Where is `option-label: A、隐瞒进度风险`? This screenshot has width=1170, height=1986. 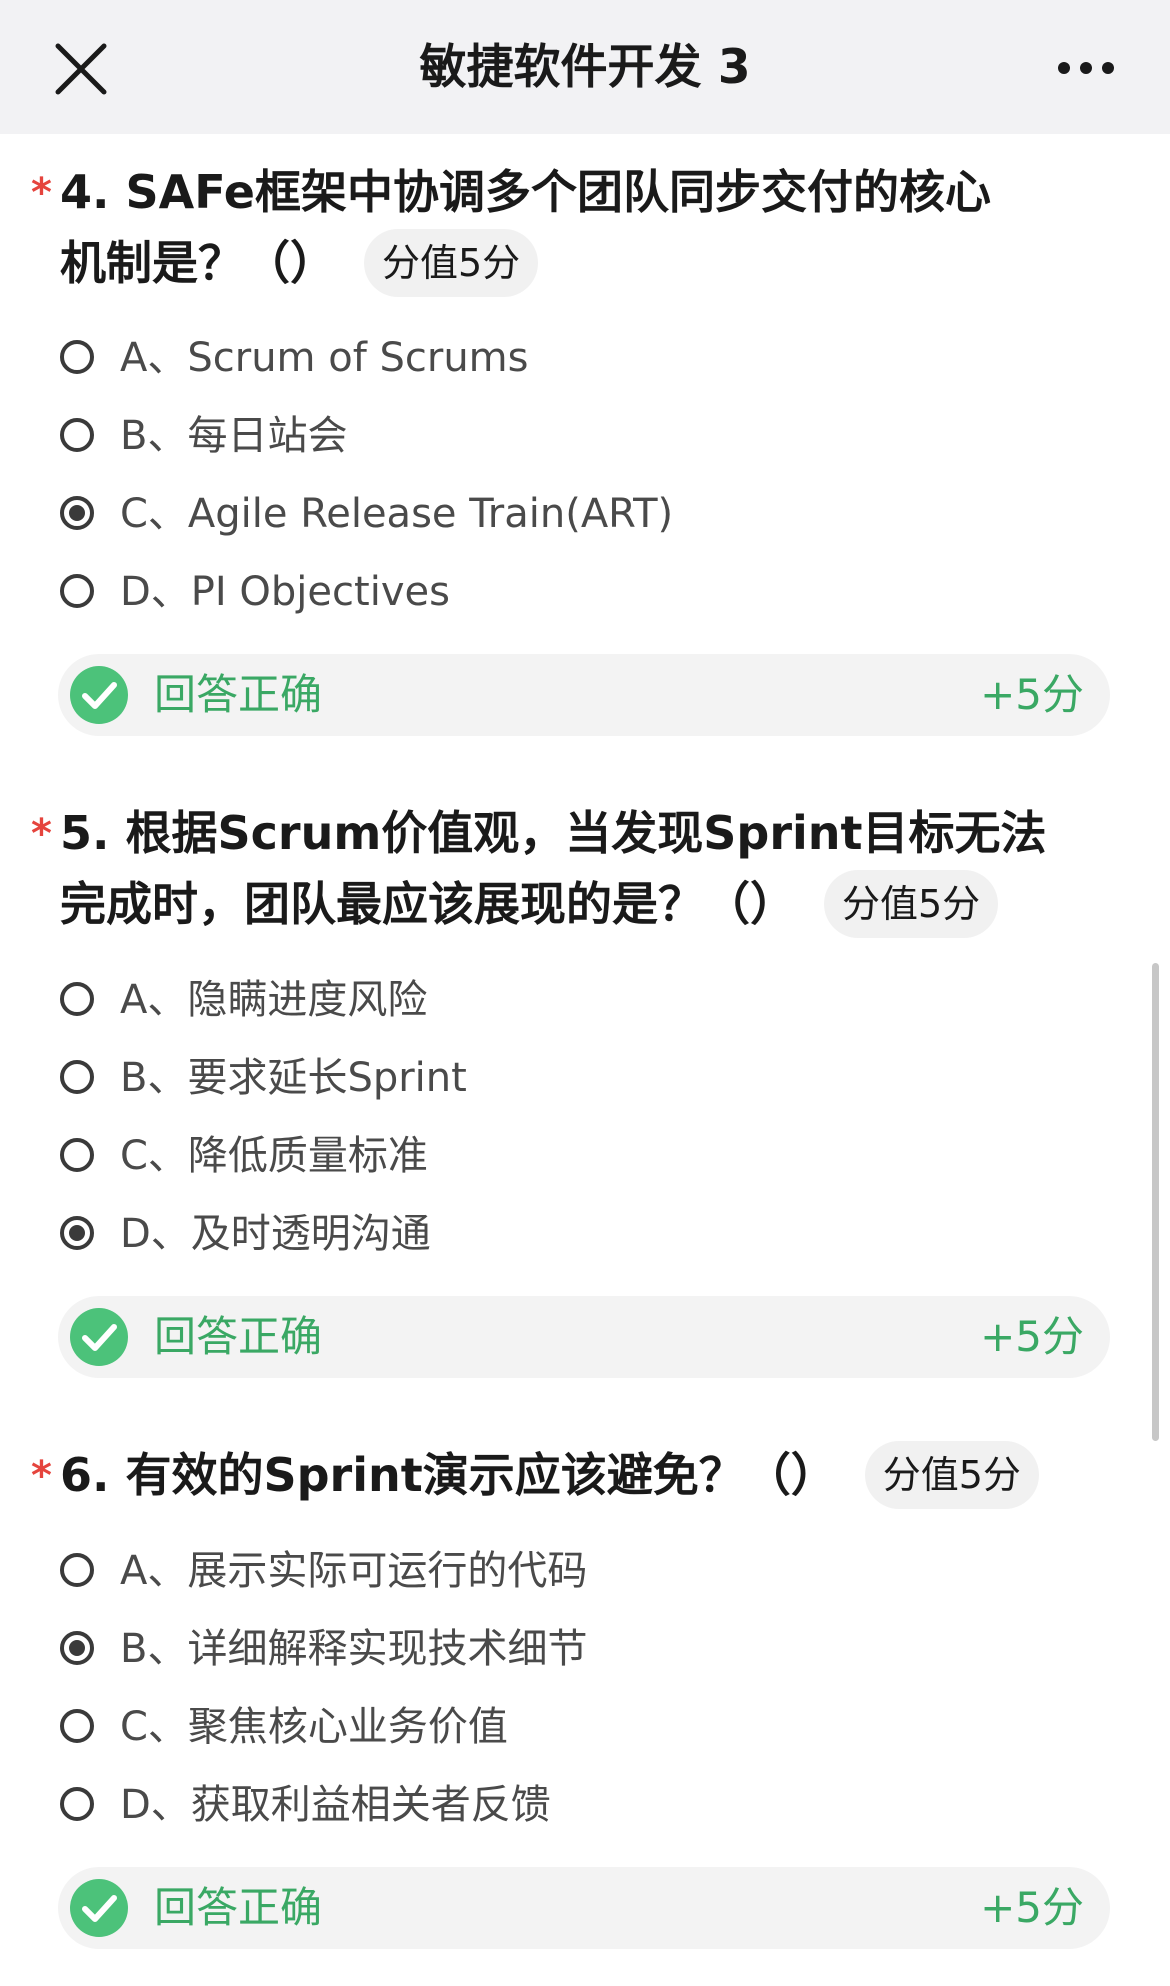 option-label: A、隐瞒进度风险 is located at coordinates (274, 1000).